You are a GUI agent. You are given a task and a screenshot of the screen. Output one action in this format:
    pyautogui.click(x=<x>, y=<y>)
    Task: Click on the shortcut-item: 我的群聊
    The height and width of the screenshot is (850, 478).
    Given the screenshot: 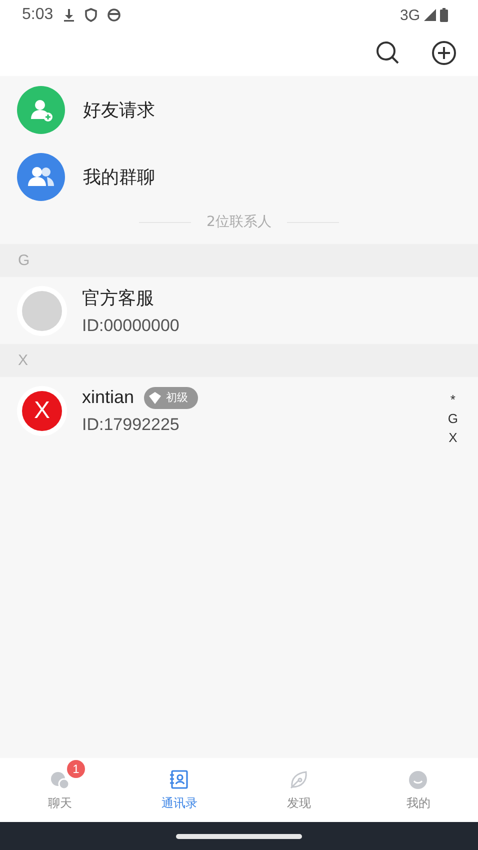 What is the action you would take?
    pyautogui.click(x=239, y=176)
    